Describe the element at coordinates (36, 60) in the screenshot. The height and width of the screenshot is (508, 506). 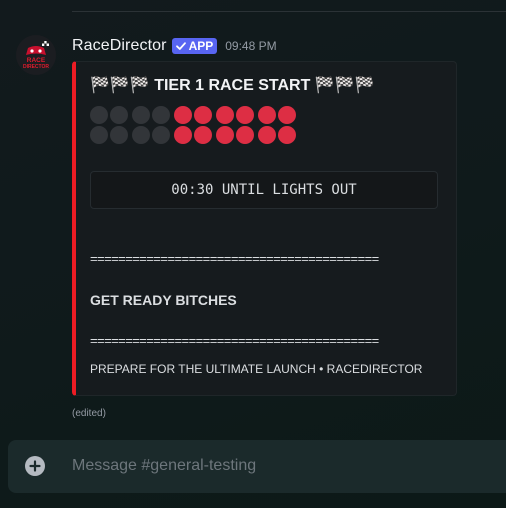
I see `avatar-text-top: RACE` at that location.